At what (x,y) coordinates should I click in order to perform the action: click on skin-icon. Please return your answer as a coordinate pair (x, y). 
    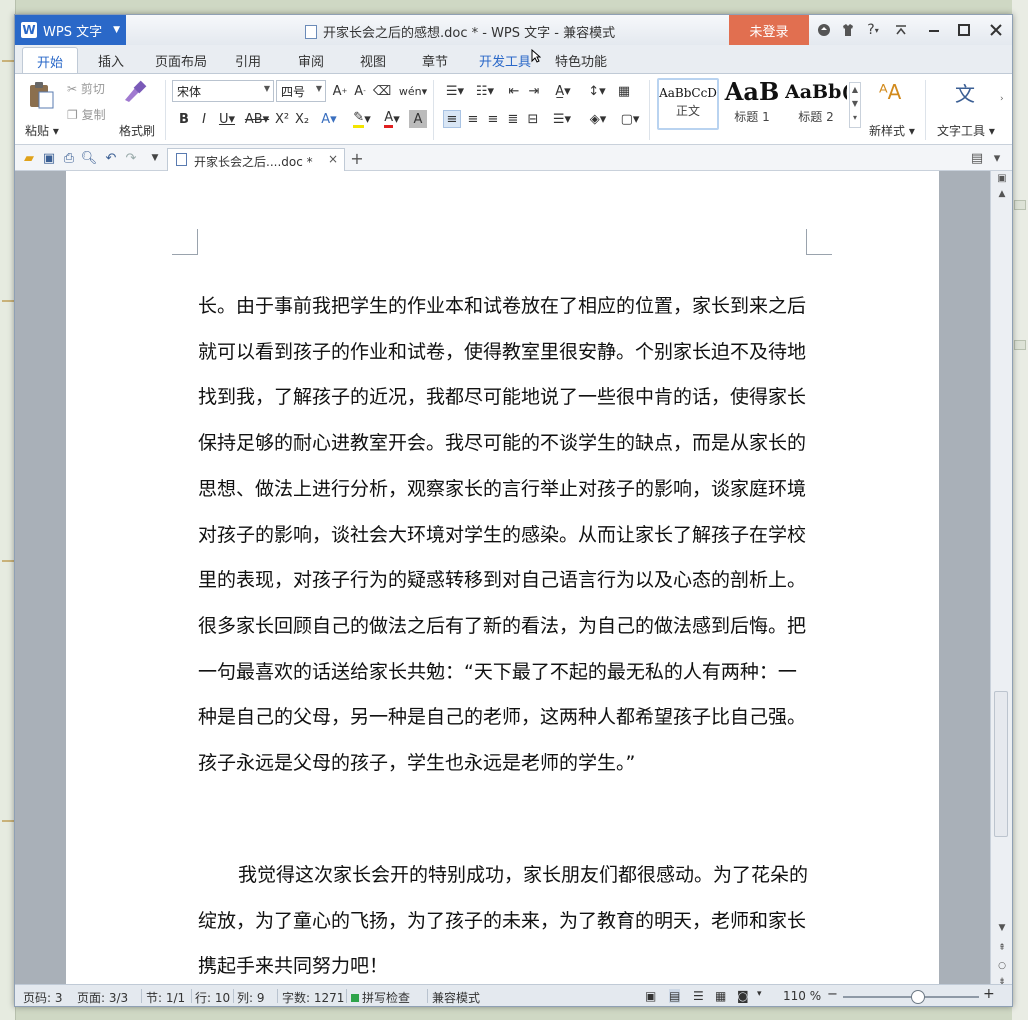
    Looking at the image, I should click on (824, 30).